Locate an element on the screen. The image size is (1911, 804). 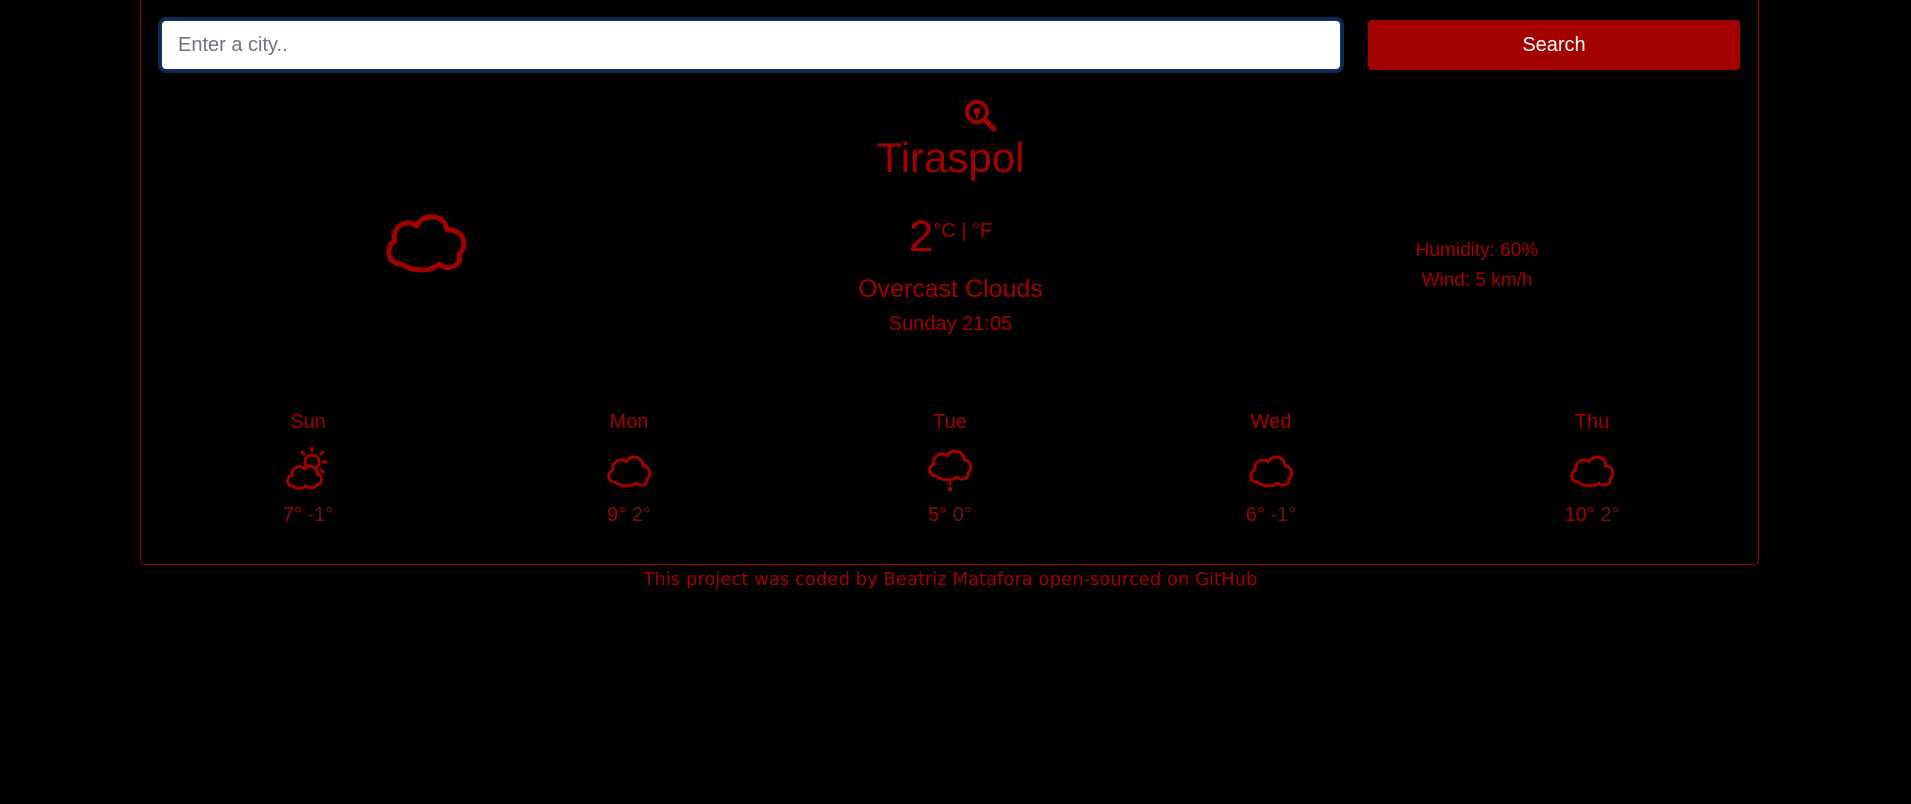
forecast-temperatures: 10° 2° is located at coordinates (1592, 515).